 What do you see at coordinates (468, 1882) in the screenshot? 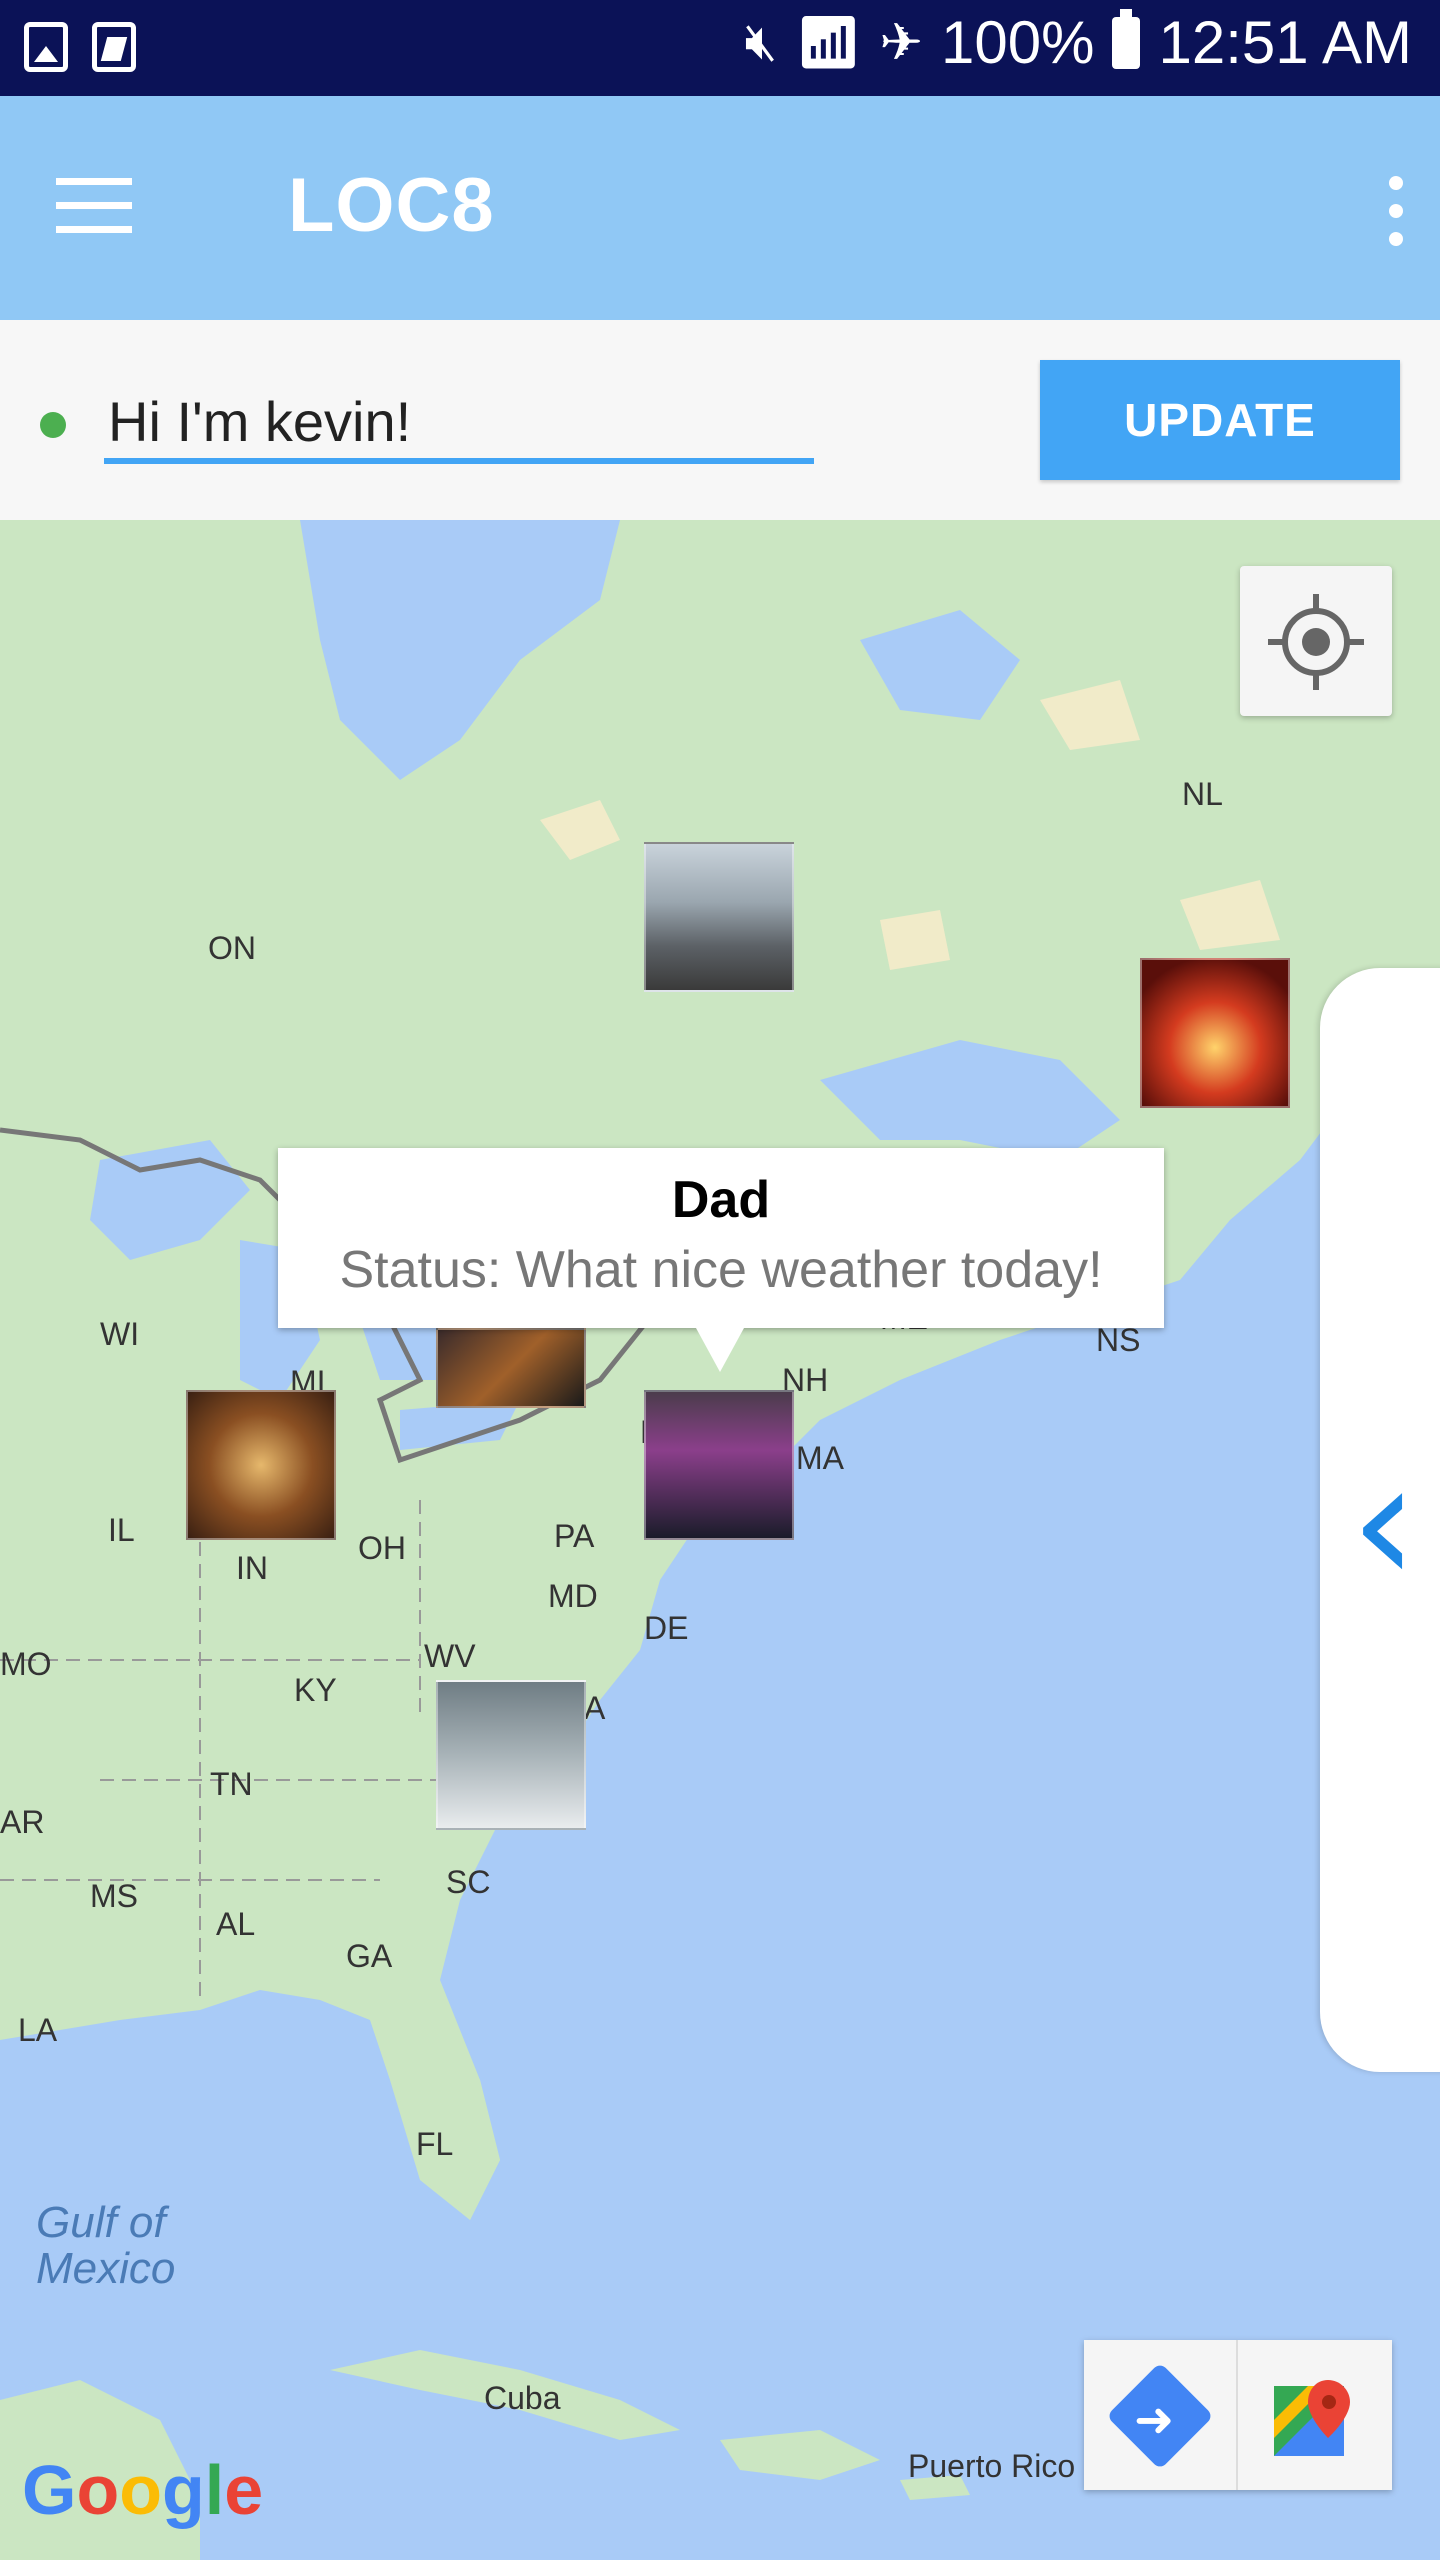
I see `map-label: SC` at bounding box center [468, 1882].